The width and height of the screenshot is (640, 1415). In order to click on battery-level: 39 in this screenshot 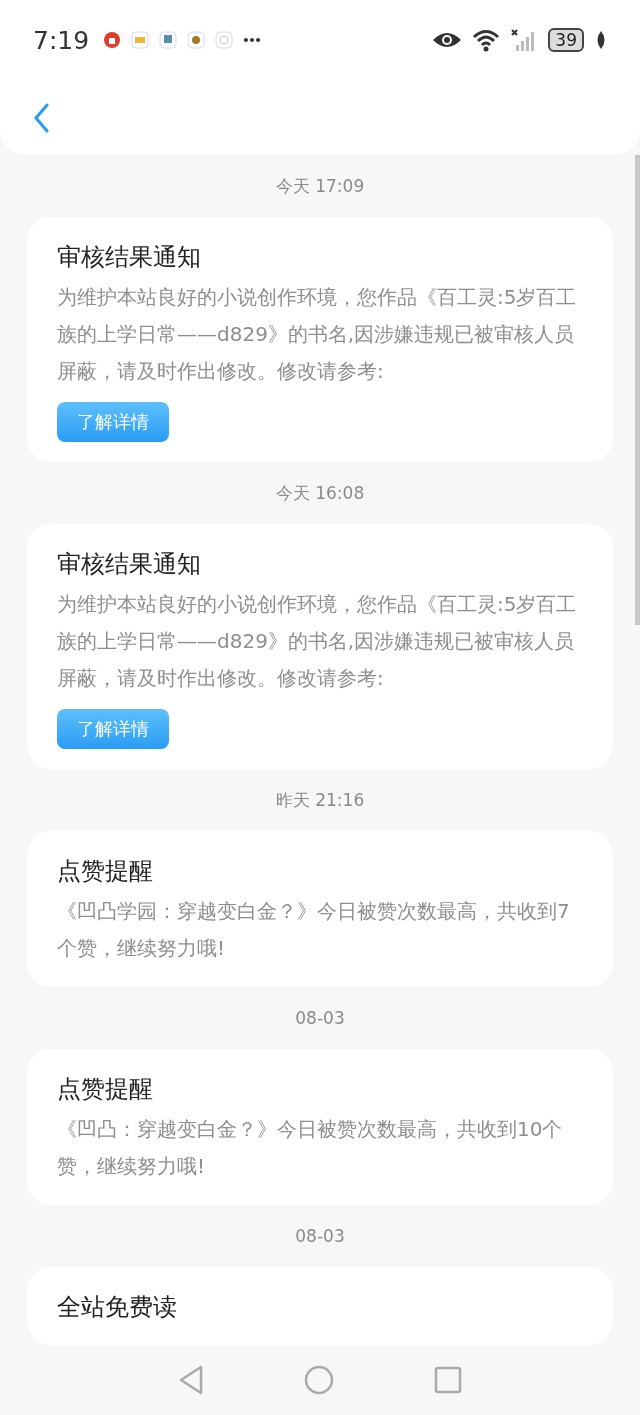, I will do `click(566, 40)`.